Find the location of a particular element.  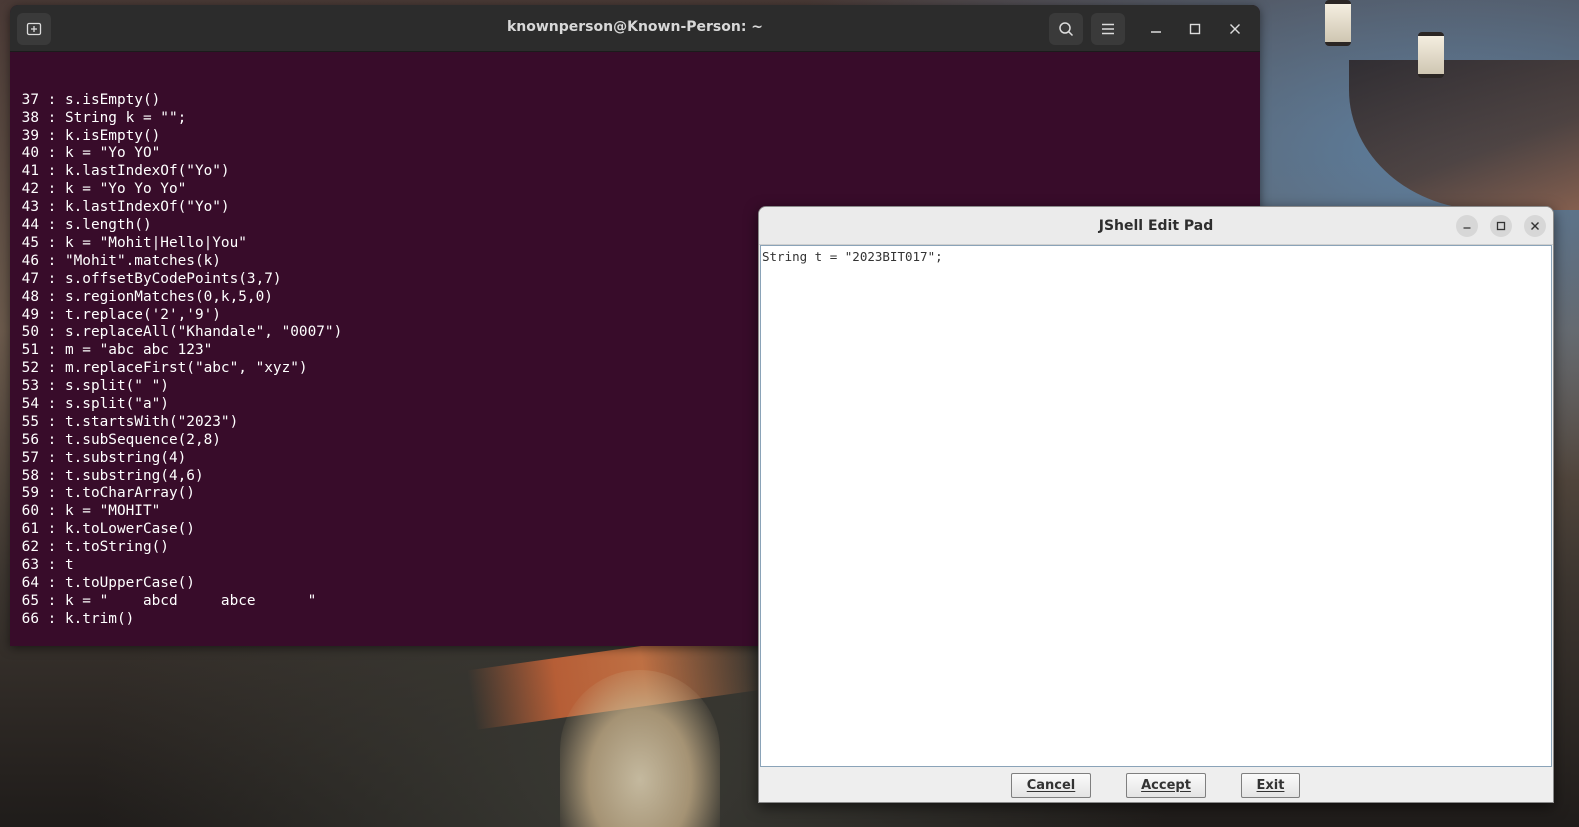

history-line: 37 : s.isEmpty() is located at coordinates (87, 99).